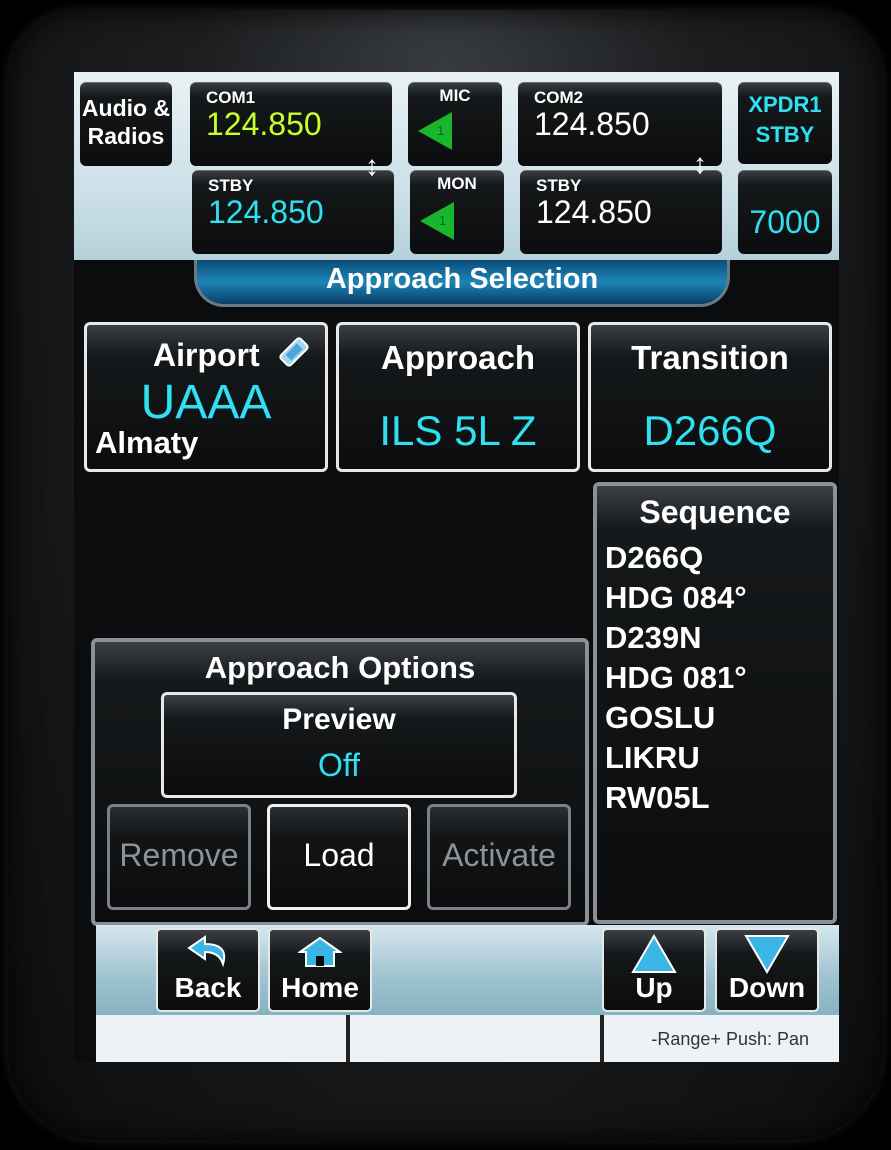 This screenshot has height=1150, width=891. I want to click on mon-button: MON 1, so click(457, 212).